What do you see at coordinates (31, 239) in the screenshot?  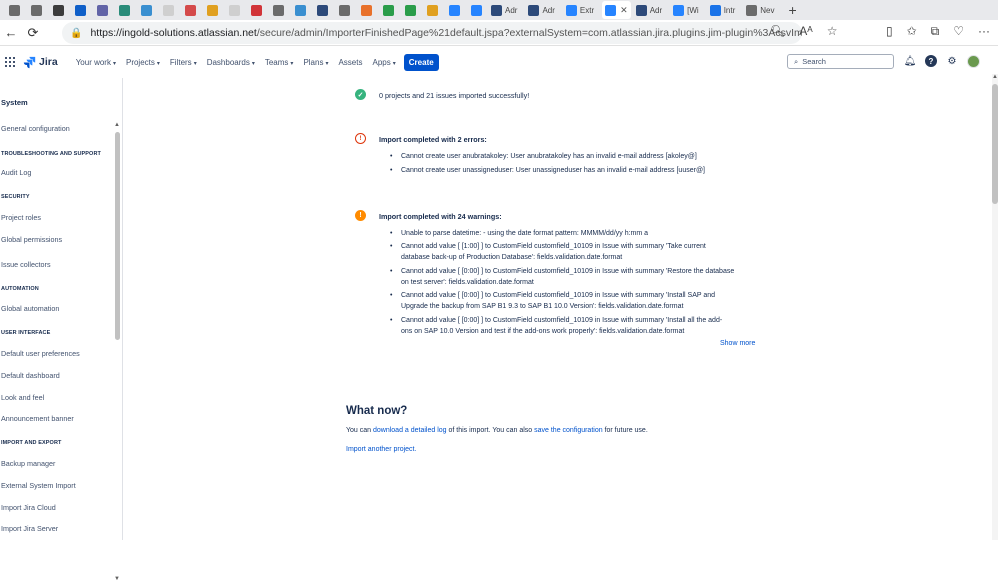 I see `sidebar-item-global-permissions: Global permissions` at bounding box center [31, 239].